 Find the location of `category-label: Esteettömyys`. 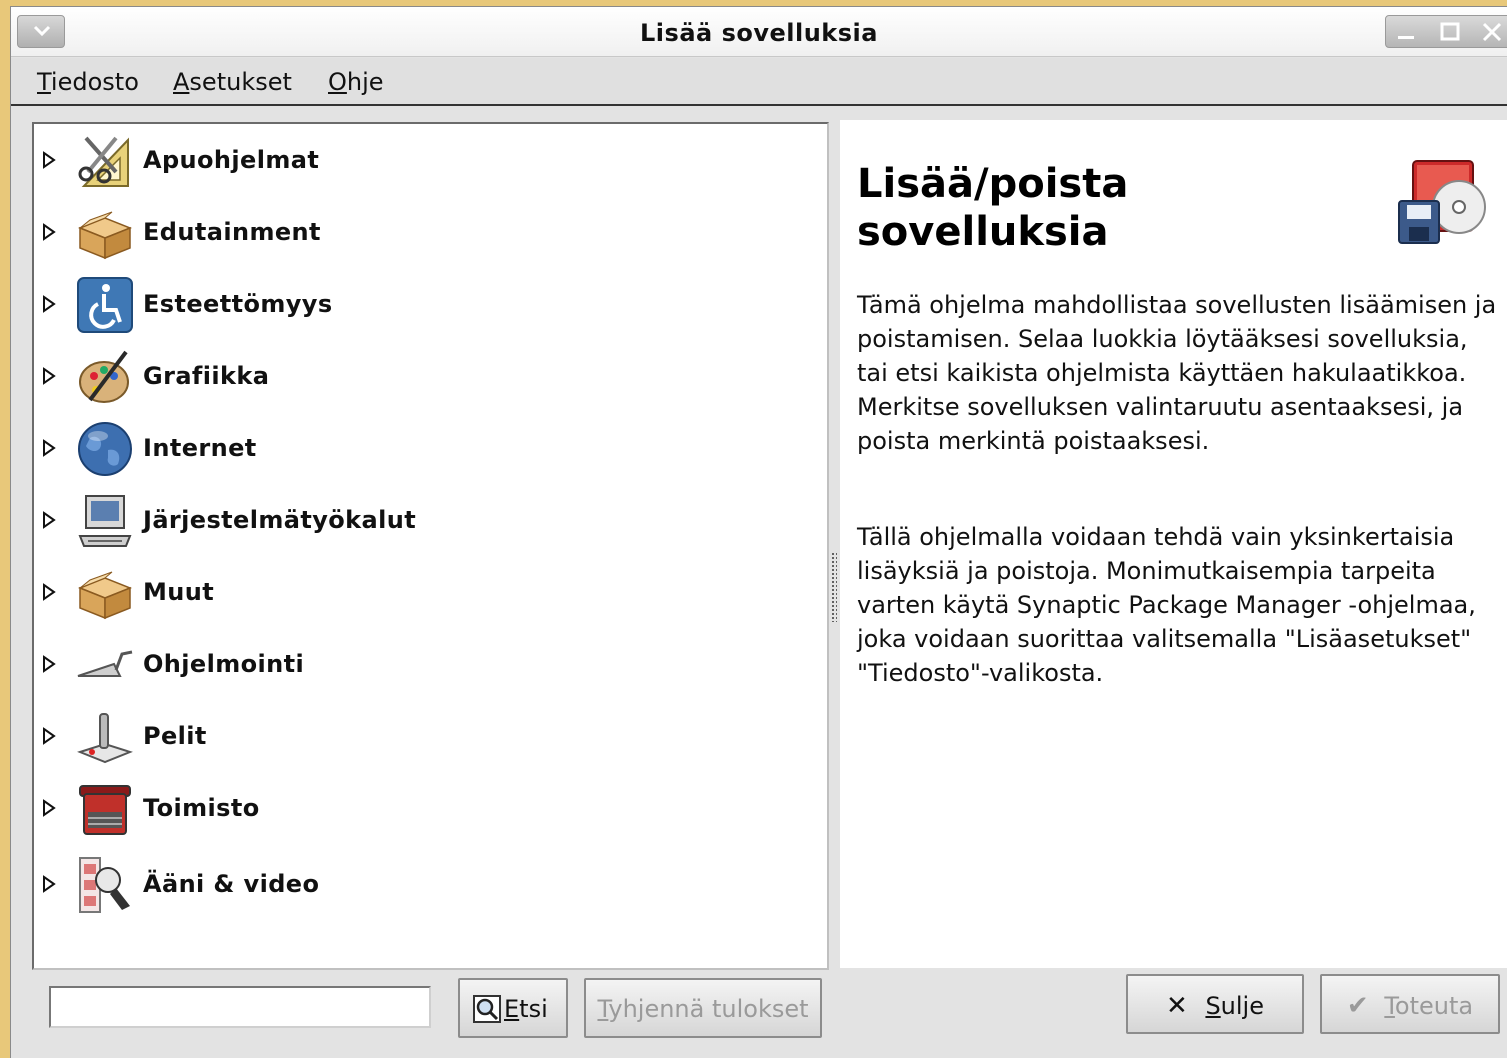

category-label: Esteettömyys is located at coordinates (238, 304).